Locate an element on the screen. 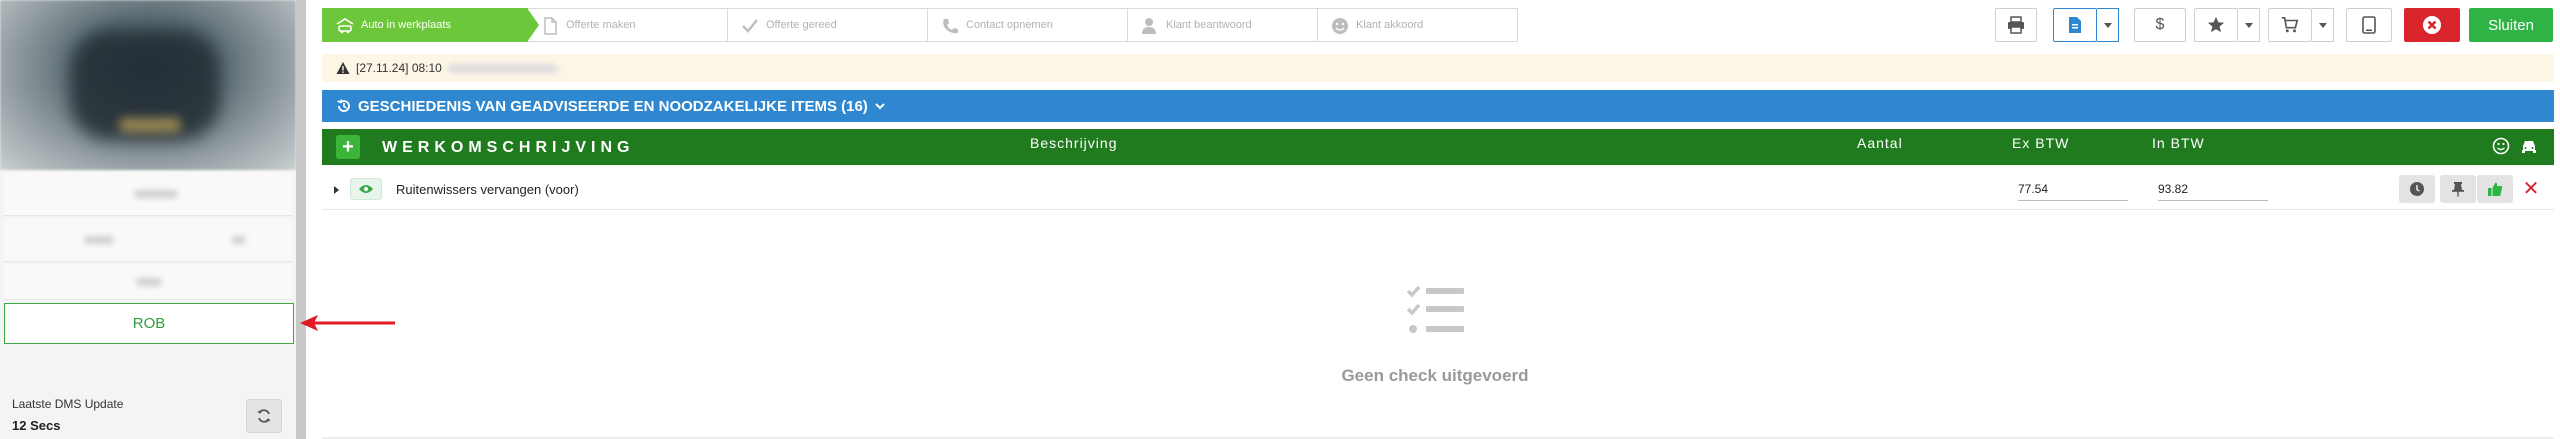 This screenshot has height=439, width=2560. check-icon is located at coordinates (750, 26).